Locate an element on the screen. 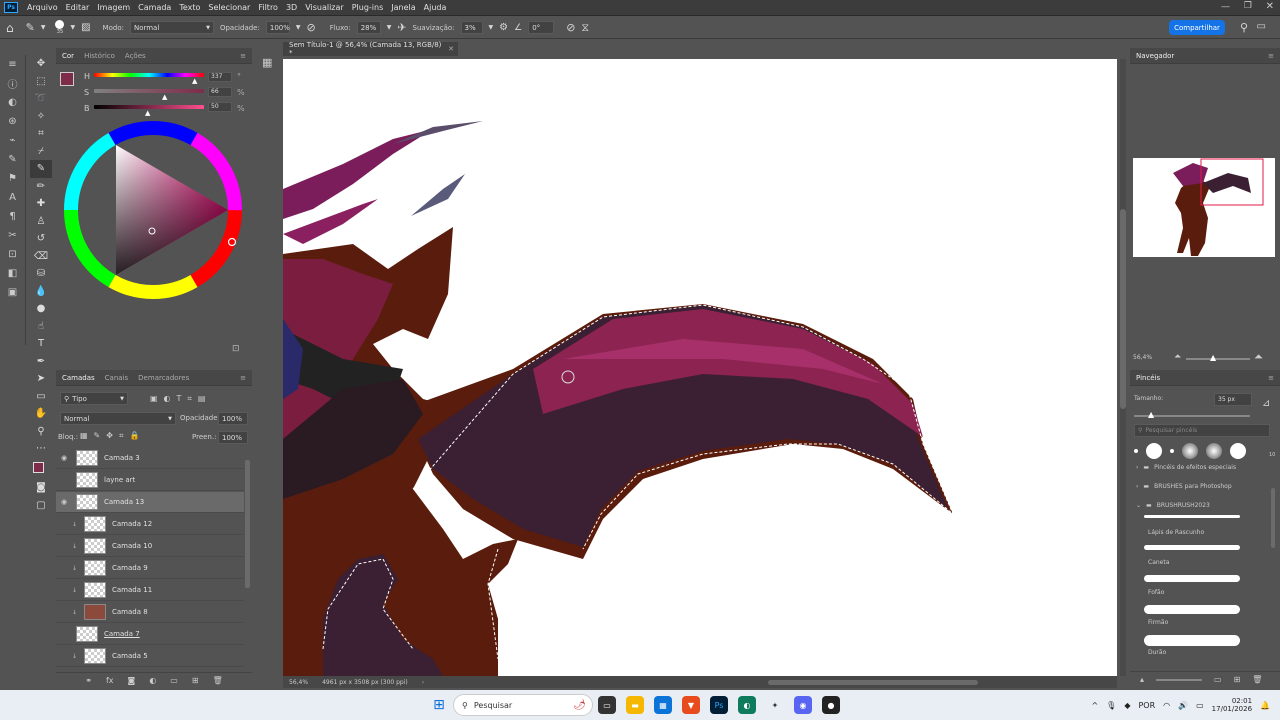  layer-filter-icons: ▣◐T⌗▤ is located at coordinates (181, 399).